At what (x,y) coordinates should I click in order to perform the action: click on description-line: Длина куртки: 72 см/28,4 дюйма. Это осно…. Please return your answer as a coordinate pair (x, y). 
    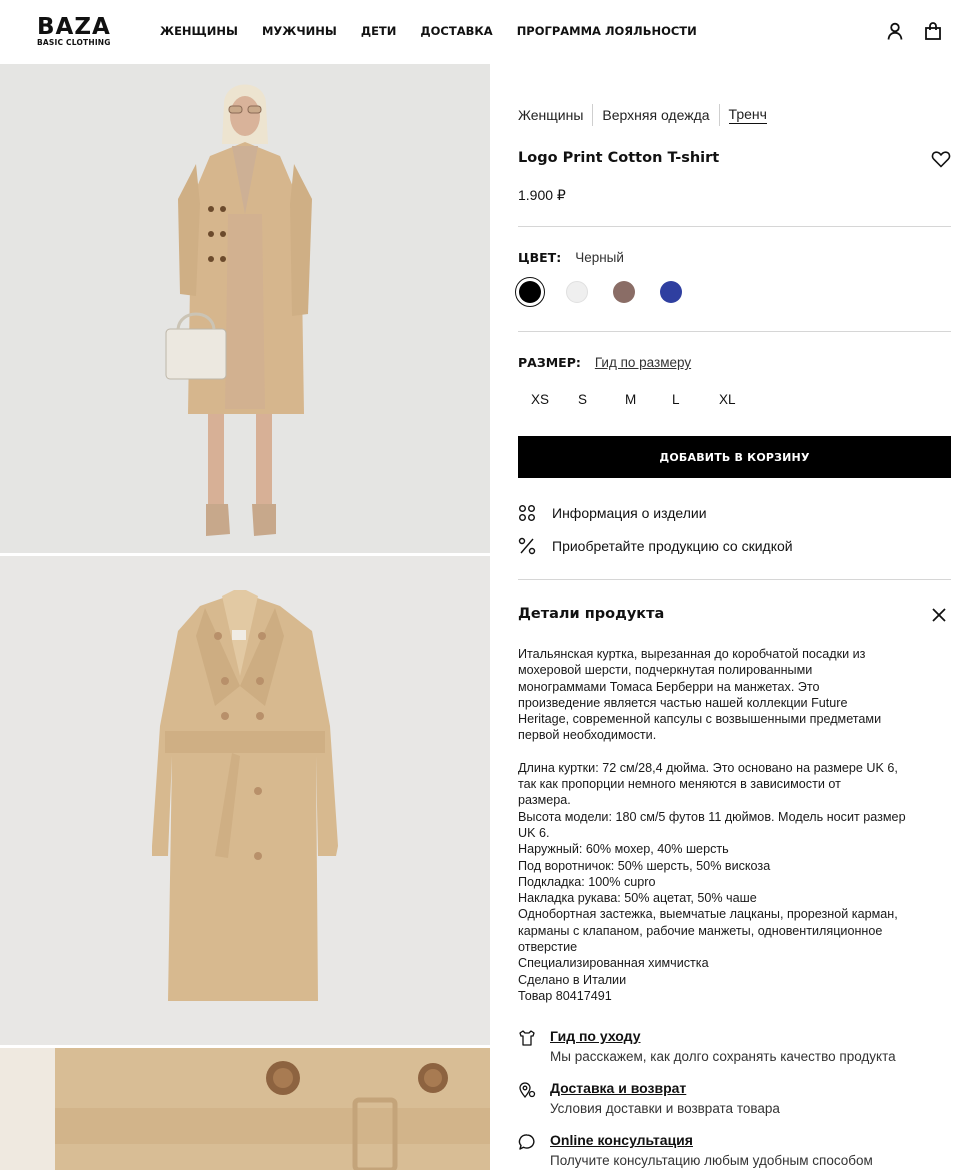
    Looking at the image, I should click on (708, 767).